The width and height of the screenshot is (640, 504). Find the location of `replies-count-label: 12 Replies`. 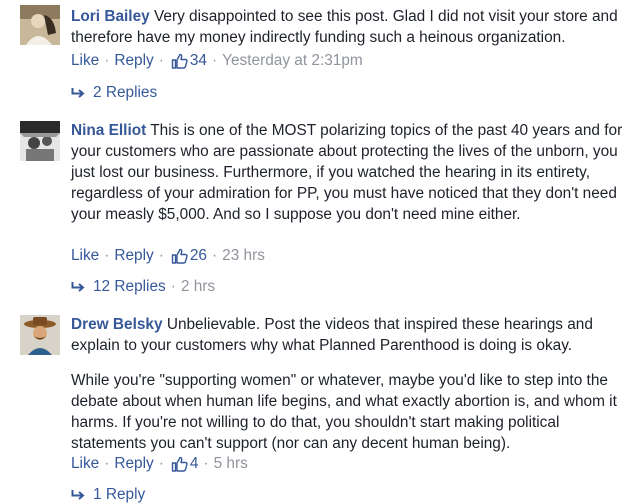

replies-count-label: 12 Replies is located at coordinates (129, 287).